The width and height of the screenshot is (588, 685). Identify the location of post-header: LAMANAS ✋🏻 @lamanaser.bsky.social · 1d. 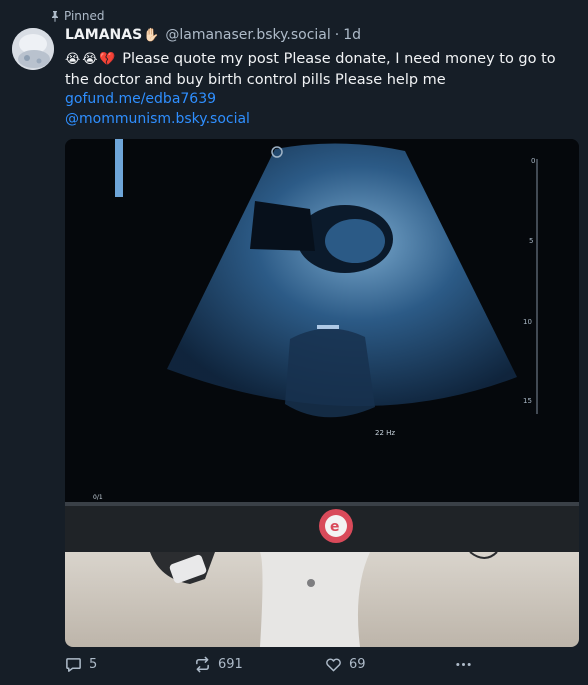
(213, 35).